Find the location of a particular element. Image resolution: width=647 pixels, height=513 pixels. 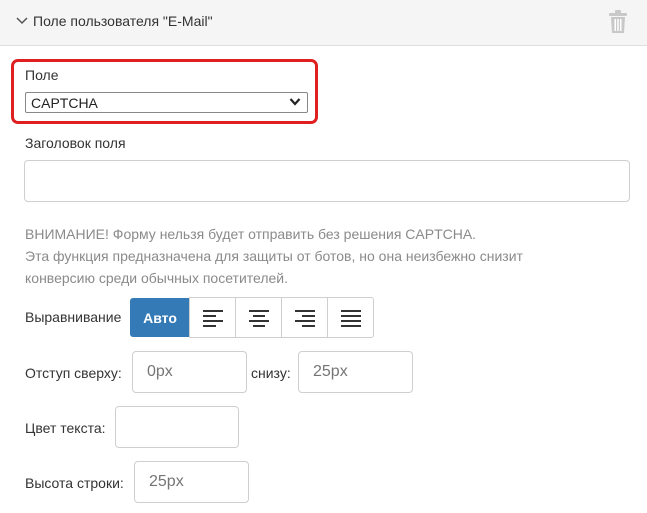

align-right-icon is located at coordinates (304, 318).